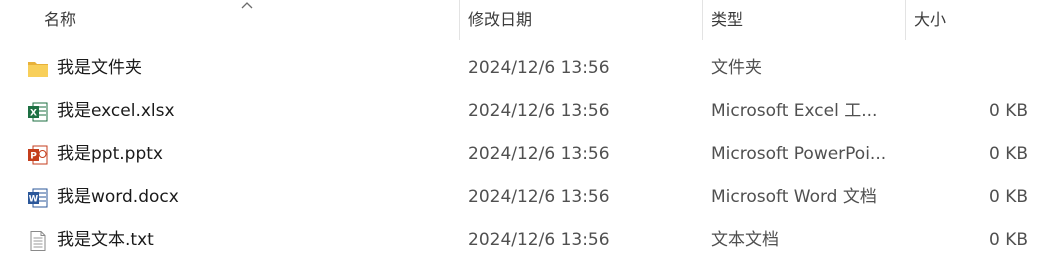  Describe the element at coordinates (38, 241) in the screenshot. I see `text-file-icon` at that location.